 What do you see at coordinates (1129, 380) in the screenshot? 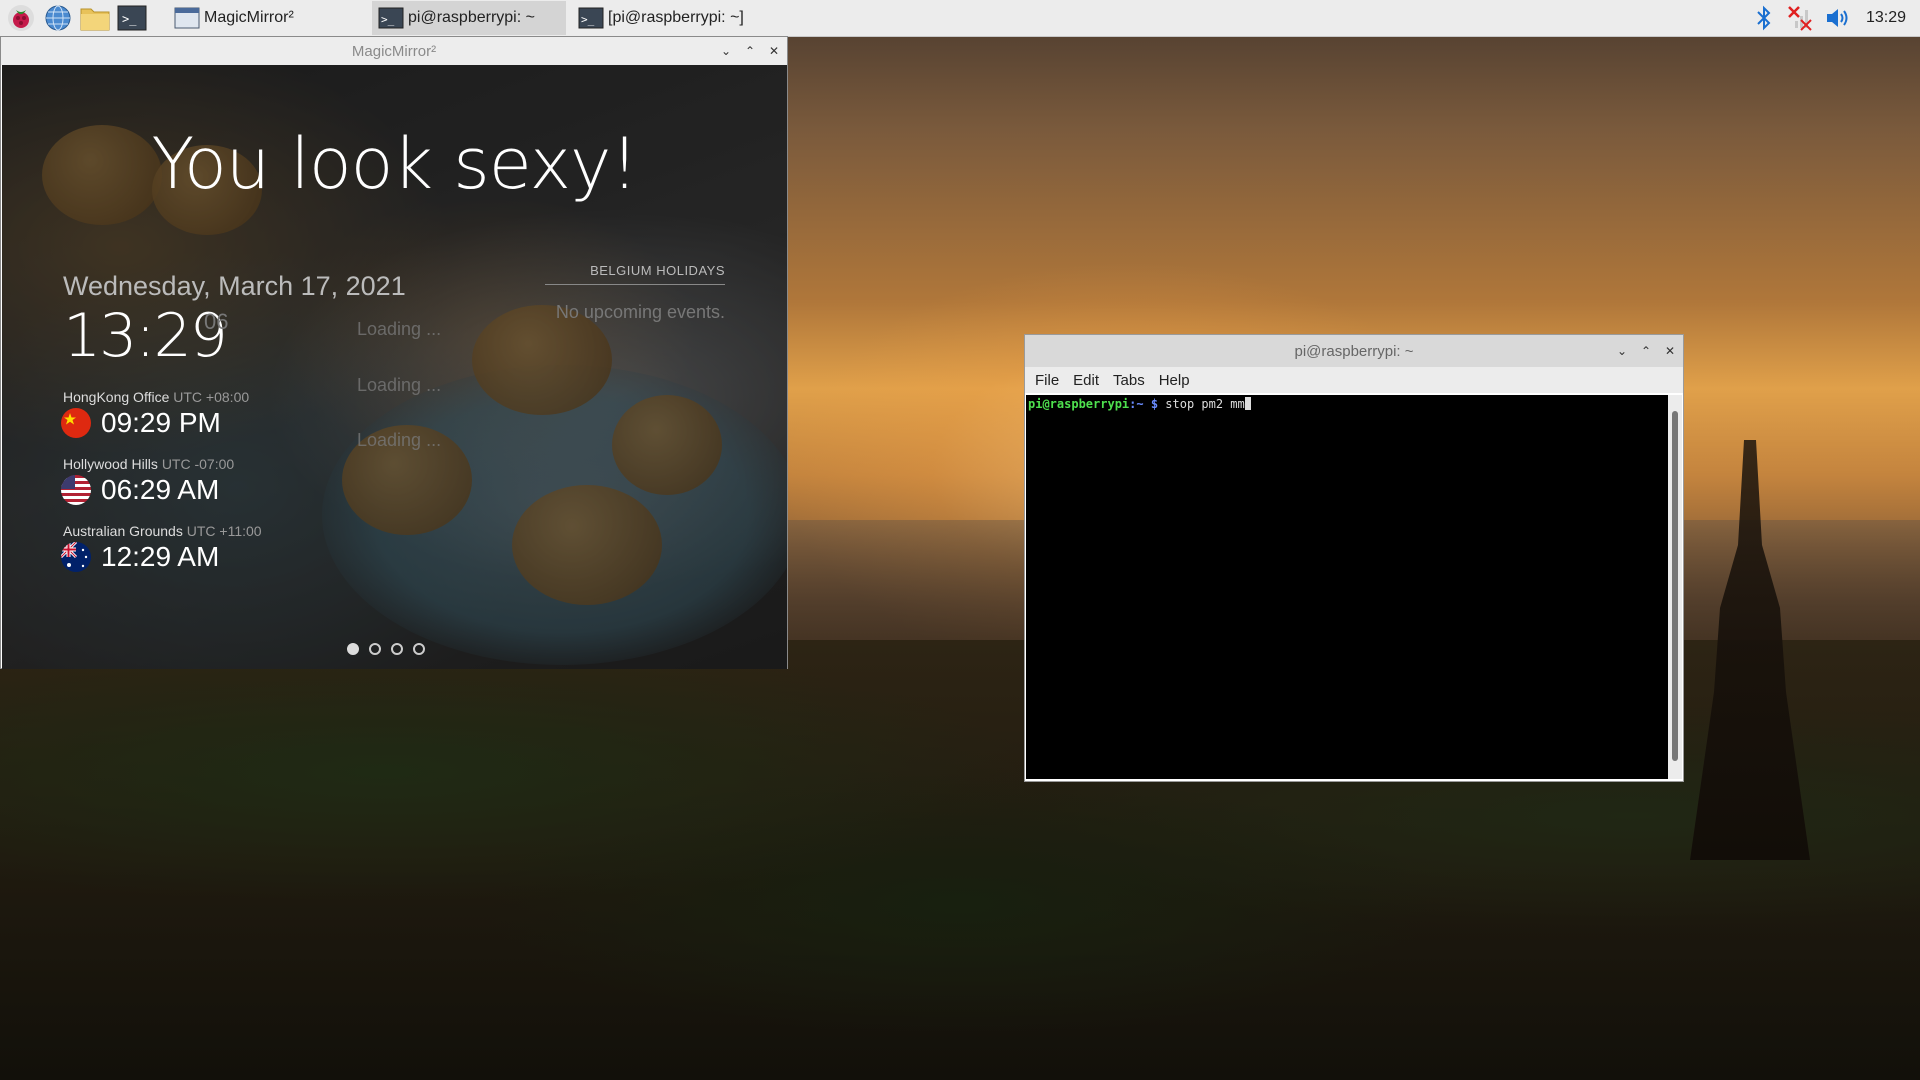
I see `menu-tabs: Tabs` at bounding box center [1129, 380].